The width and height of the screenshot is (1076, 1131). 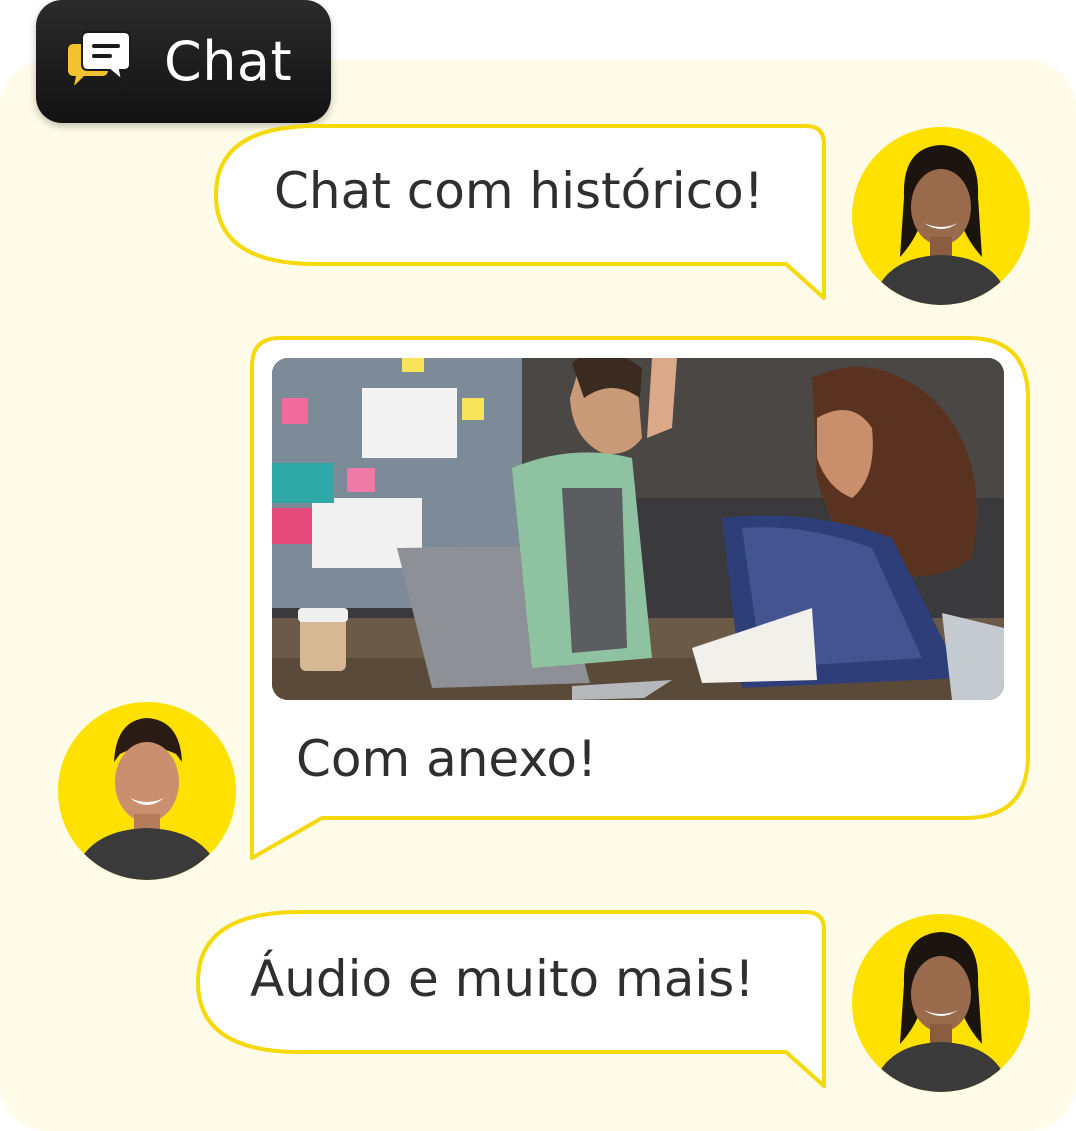 What do you see at coordinates (519, 191) in the screenshot?
I see `message-text-1: Chat com histórico!` at bounding box center [519, 191].